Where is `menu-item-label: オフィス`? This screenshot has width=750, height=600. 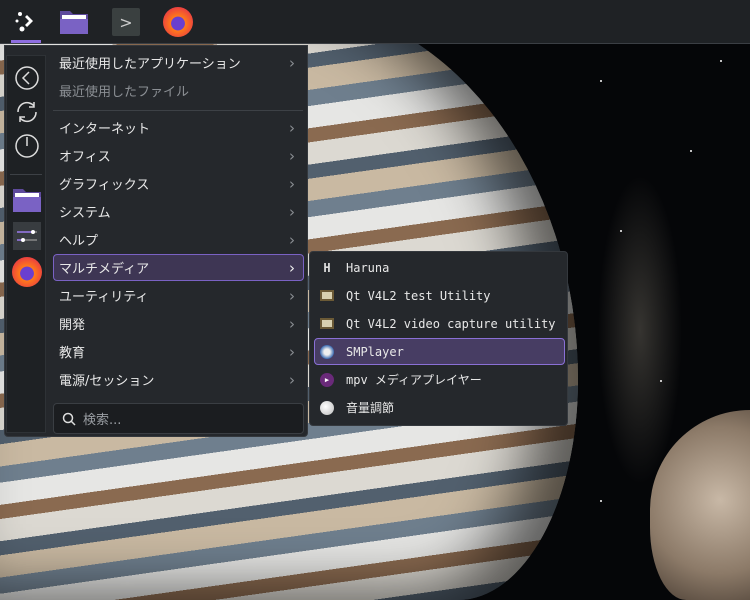
menu-item-label: オフィス is located at coordinates (85, 157).